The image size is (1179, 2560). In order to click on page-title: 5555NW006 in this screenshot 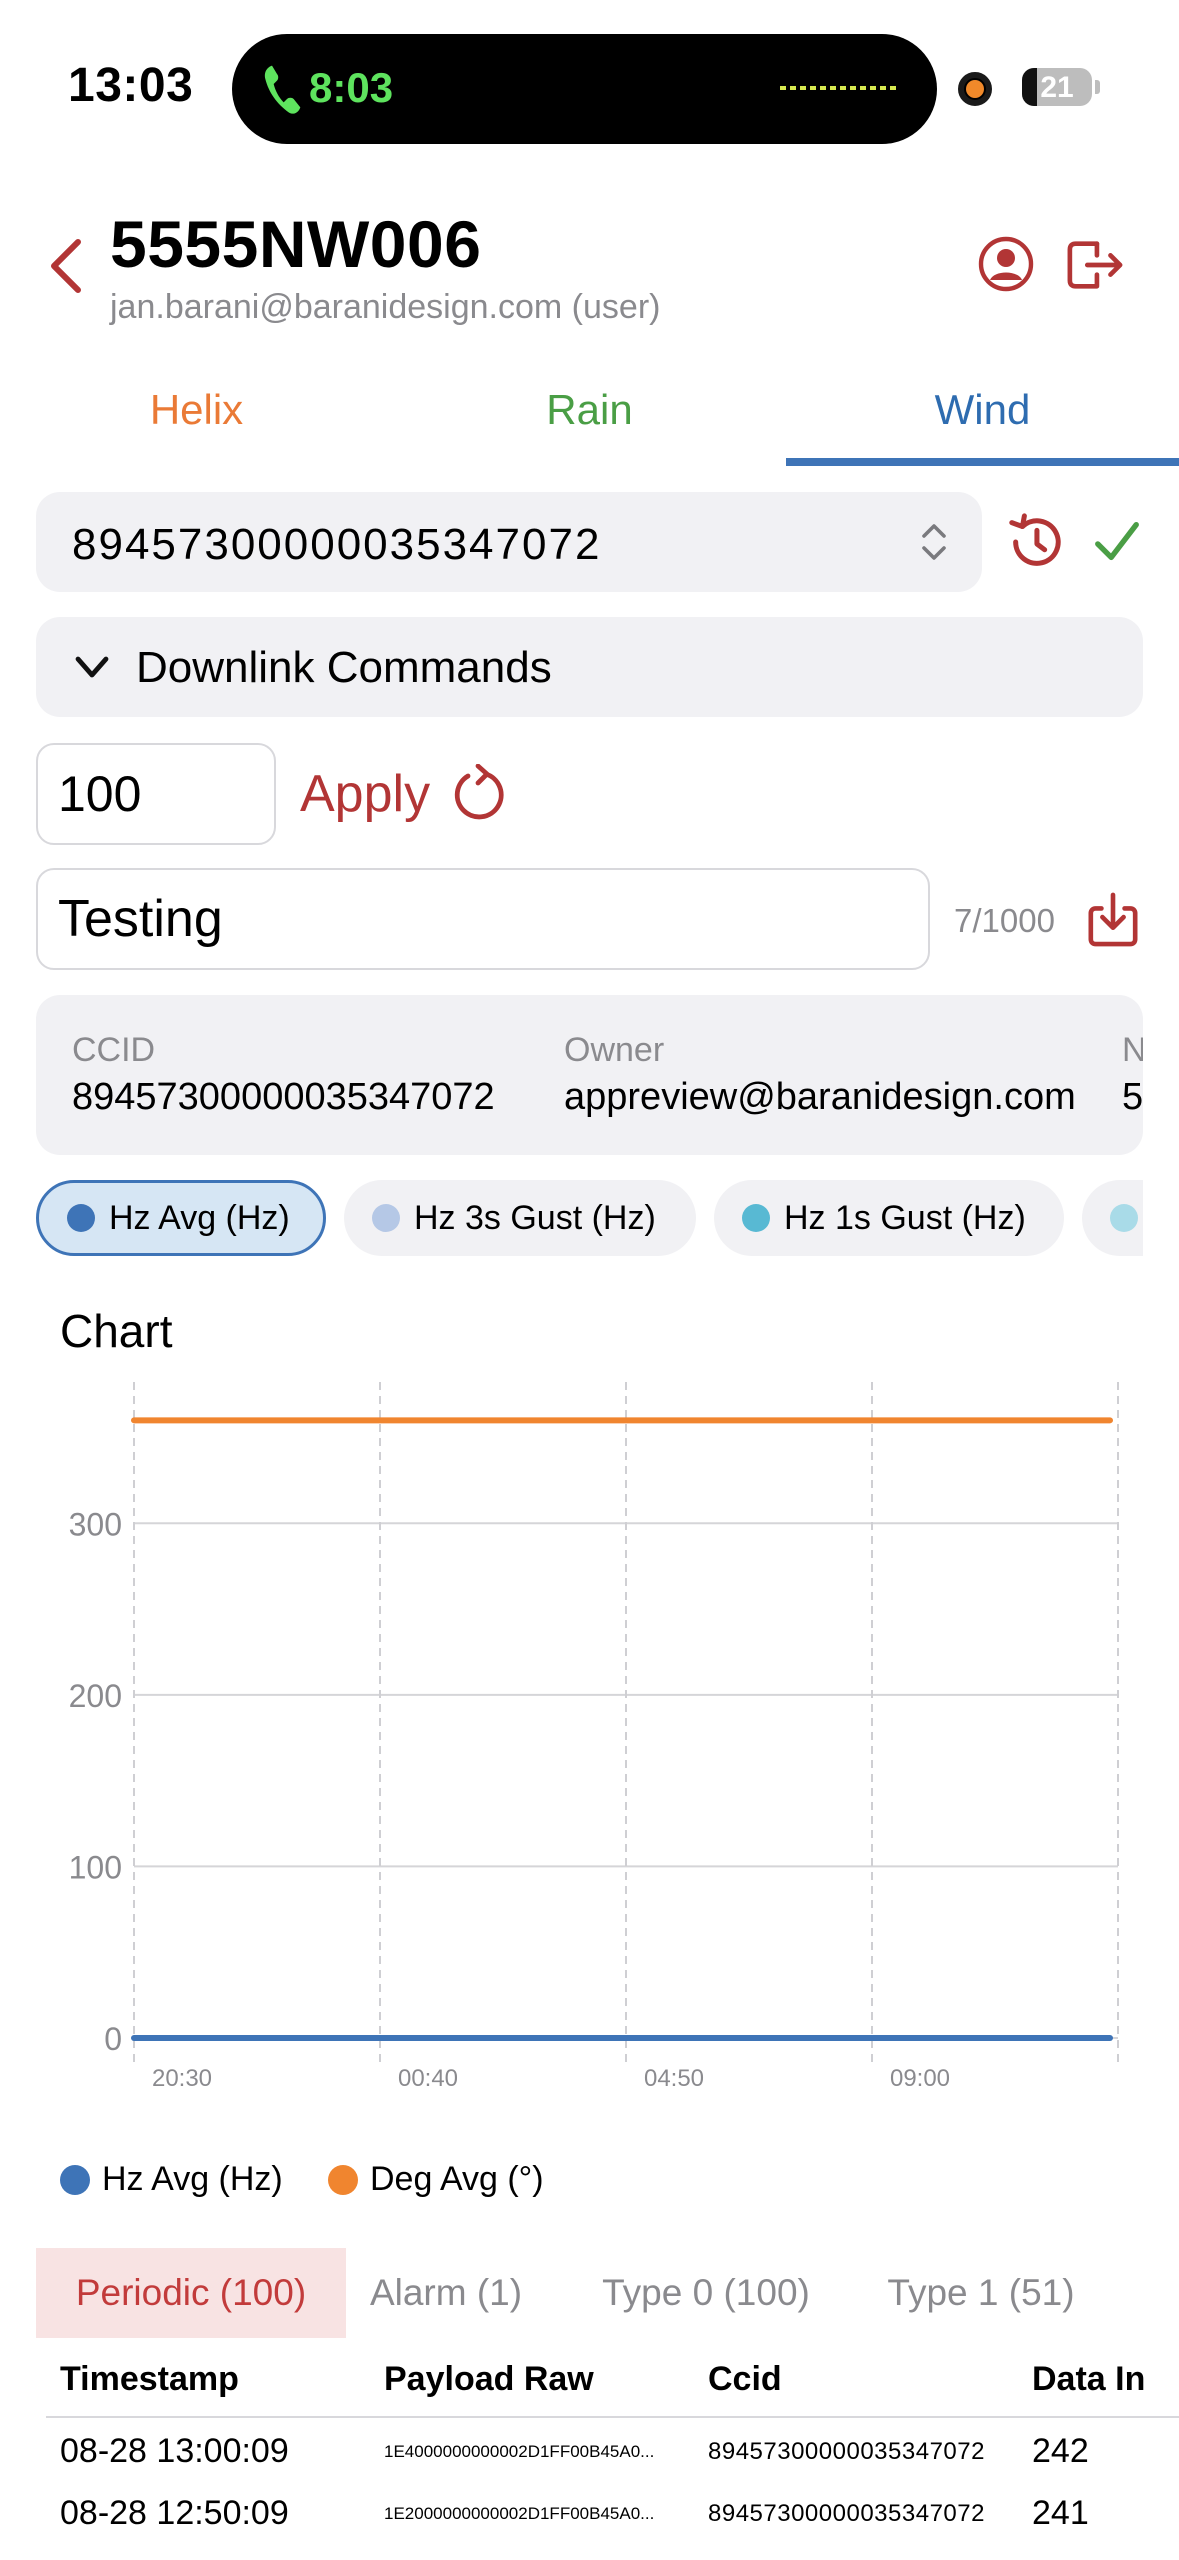, I will do `click(296, 244)`.